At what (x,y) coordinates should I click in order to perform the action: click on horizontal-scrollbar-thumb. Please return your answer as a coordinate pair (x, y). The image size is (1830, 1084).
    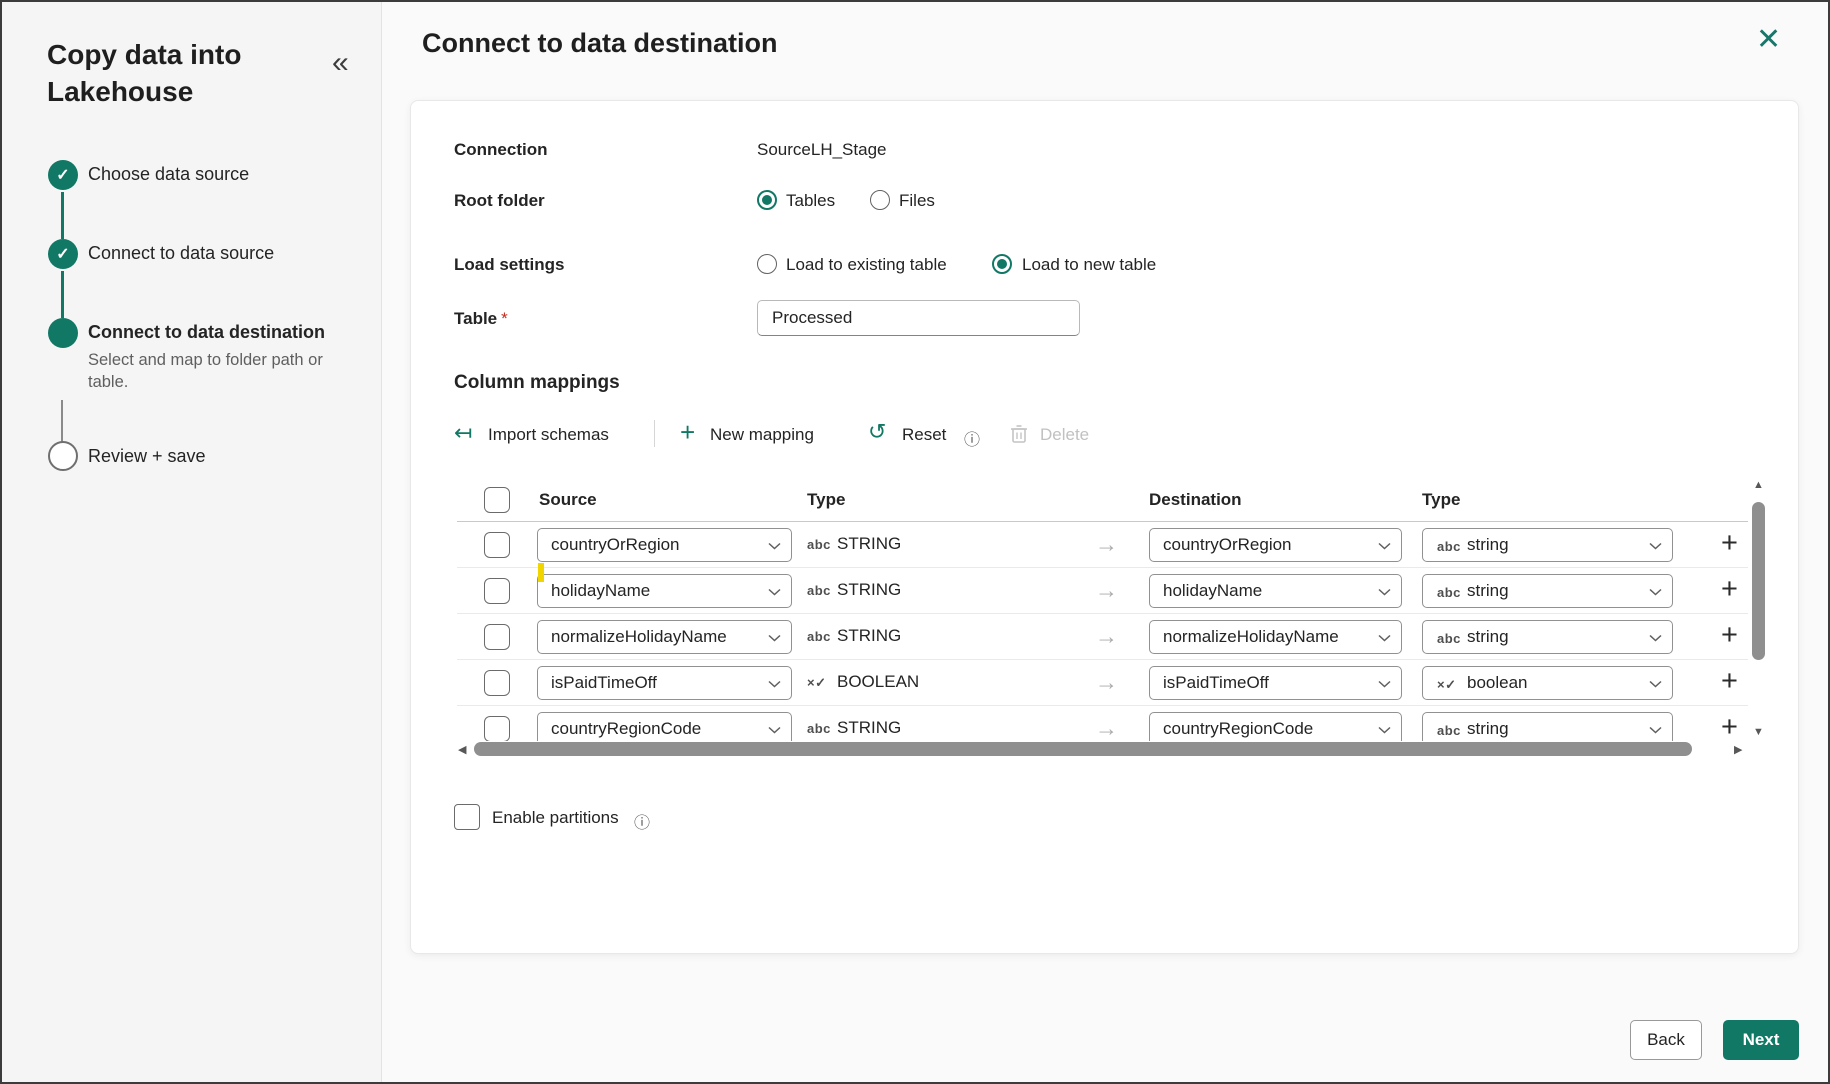
    Looking at the image, I should click on (1083, 749).